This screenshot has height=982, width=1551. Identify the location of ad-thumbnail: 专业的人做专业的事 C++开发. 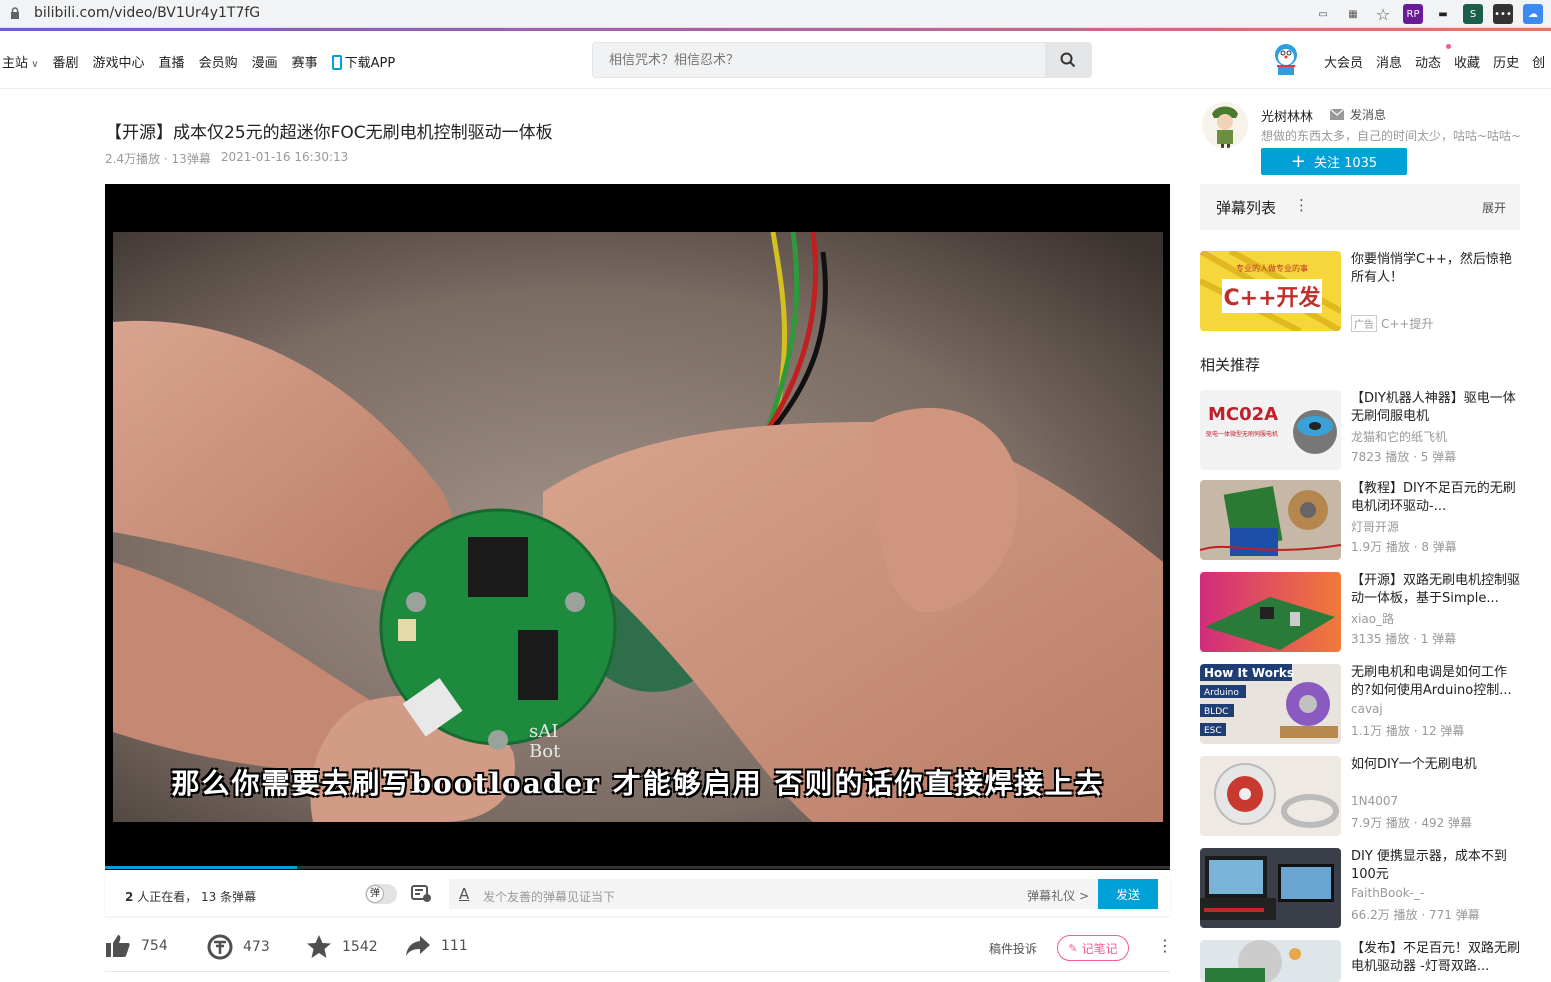
(1270, 291).